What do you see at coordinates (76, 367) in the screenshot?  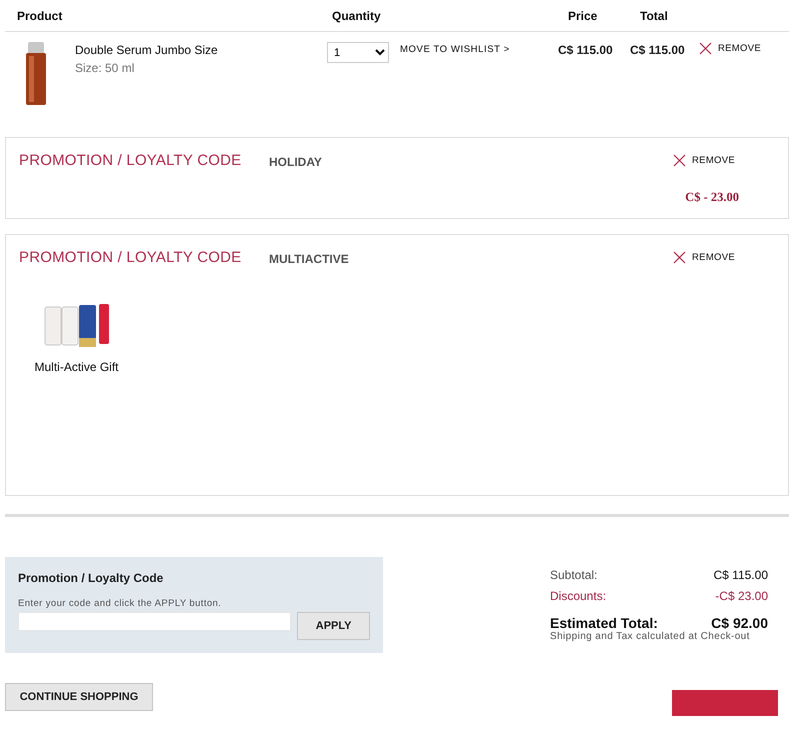 I see `gift-name: Multi-Active Gift` at bounding box center [76, 367].